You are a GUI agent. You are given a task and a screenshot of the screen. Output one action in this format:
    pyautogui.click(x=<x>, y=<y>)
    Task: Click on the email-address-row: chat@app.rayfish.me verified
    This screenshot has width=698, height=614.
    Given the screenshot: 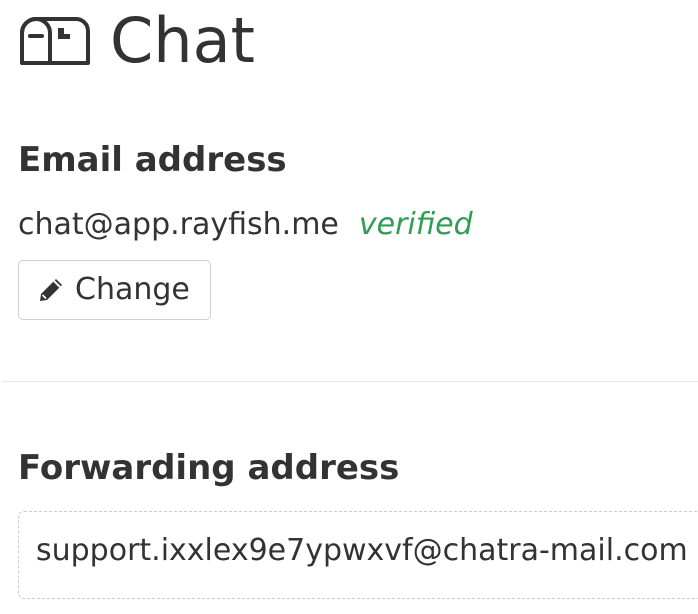 What is the action you would take?
    pyautogui.click(x=348, y=224)
    